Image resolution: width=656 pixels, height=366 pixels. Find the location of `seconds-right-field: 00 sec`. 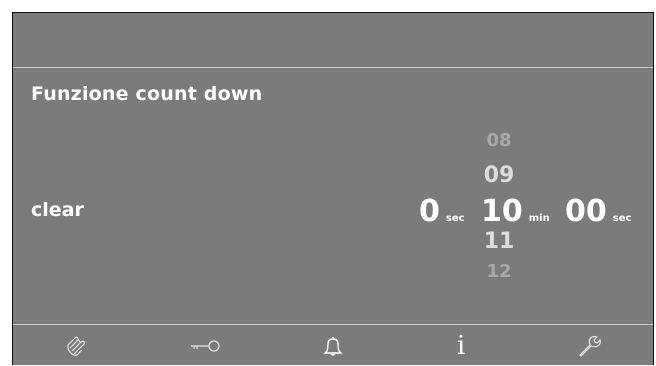

seconds-right-field: 00 sec is located at coordinates (601, 211).